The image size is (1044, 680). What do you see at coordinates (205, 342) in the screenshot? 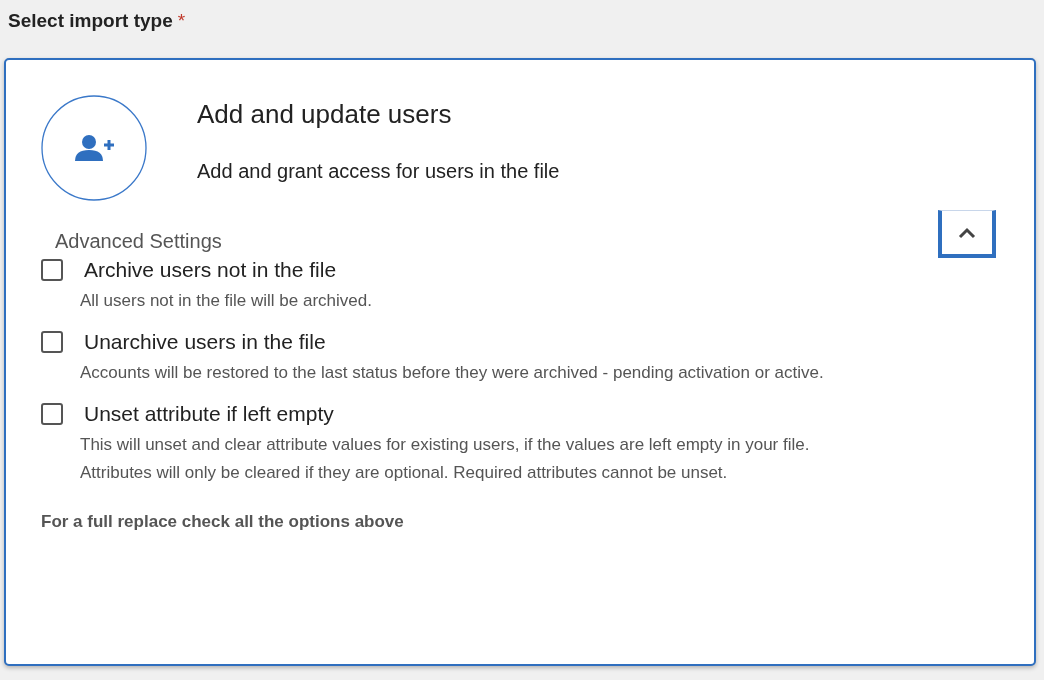
I see `setting-label: Unarchive users in the file` at bounding box center [205, 342].